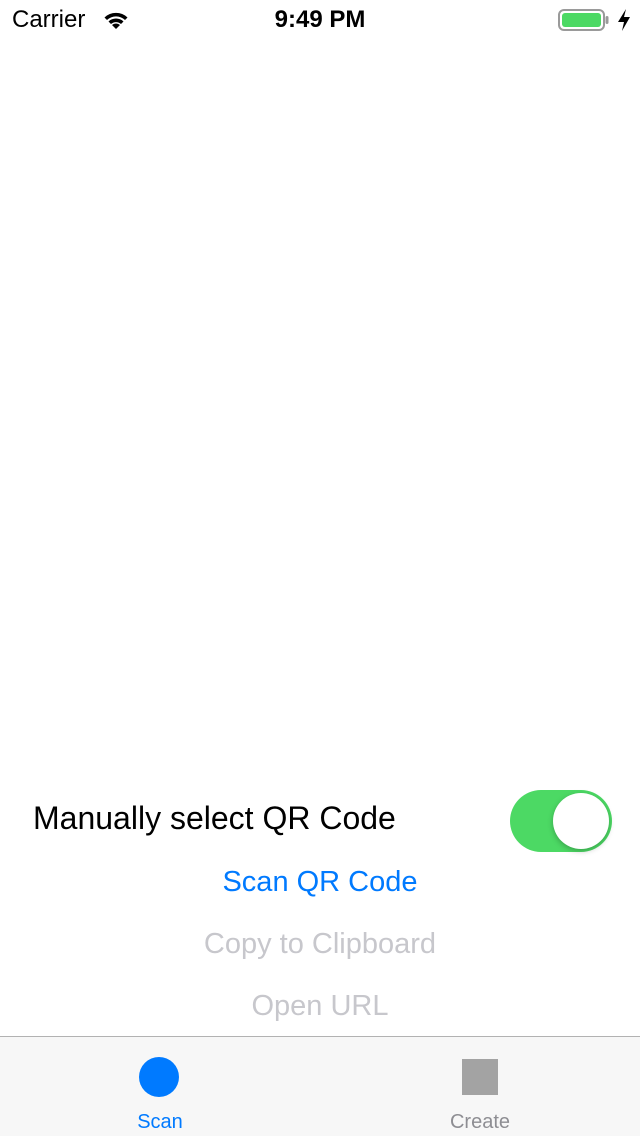 This screenshot has height=1136, width=640. I want to click on status-time: 9:49 PM, so click(320, 19).